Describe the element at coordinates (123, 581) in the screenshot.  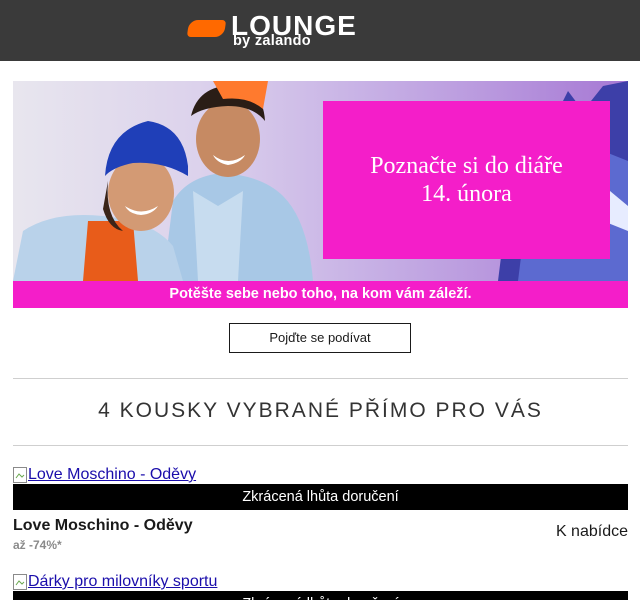
I see `product-image-alt: Dárky pro milovníky sportu` at that location.